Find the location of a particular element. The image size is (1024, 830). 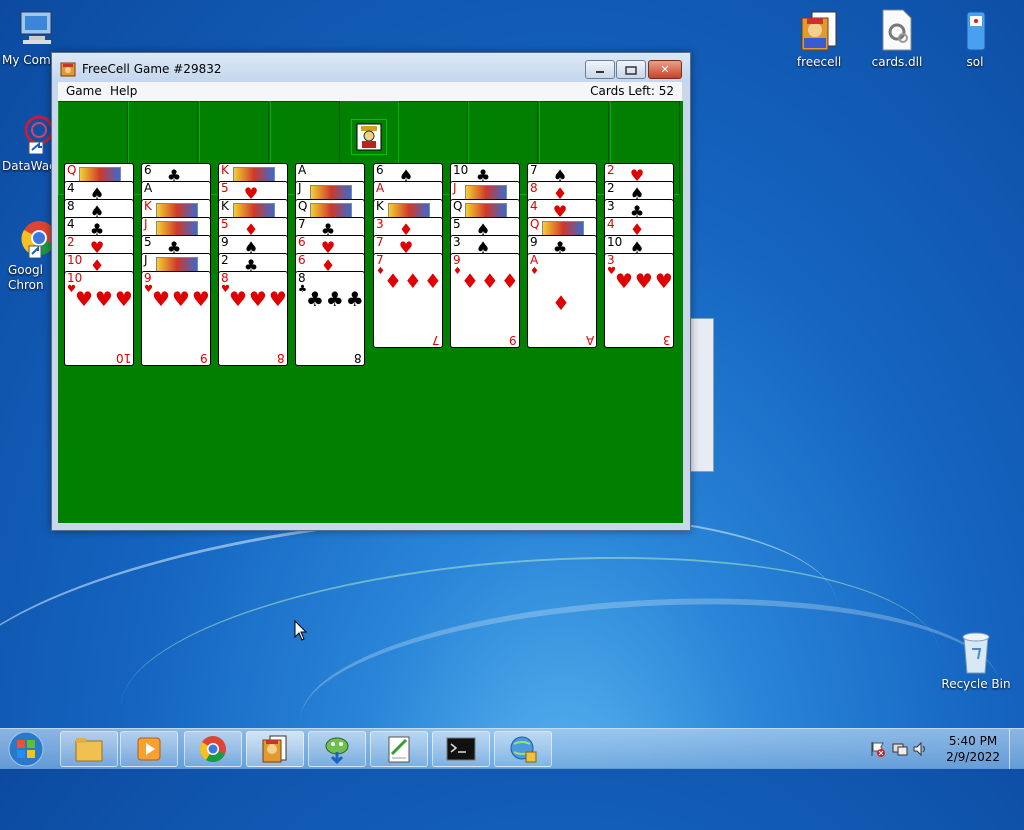

card-pips: ♣♣♣♣♣♣♣♣ is located at coordinates (335, 299).